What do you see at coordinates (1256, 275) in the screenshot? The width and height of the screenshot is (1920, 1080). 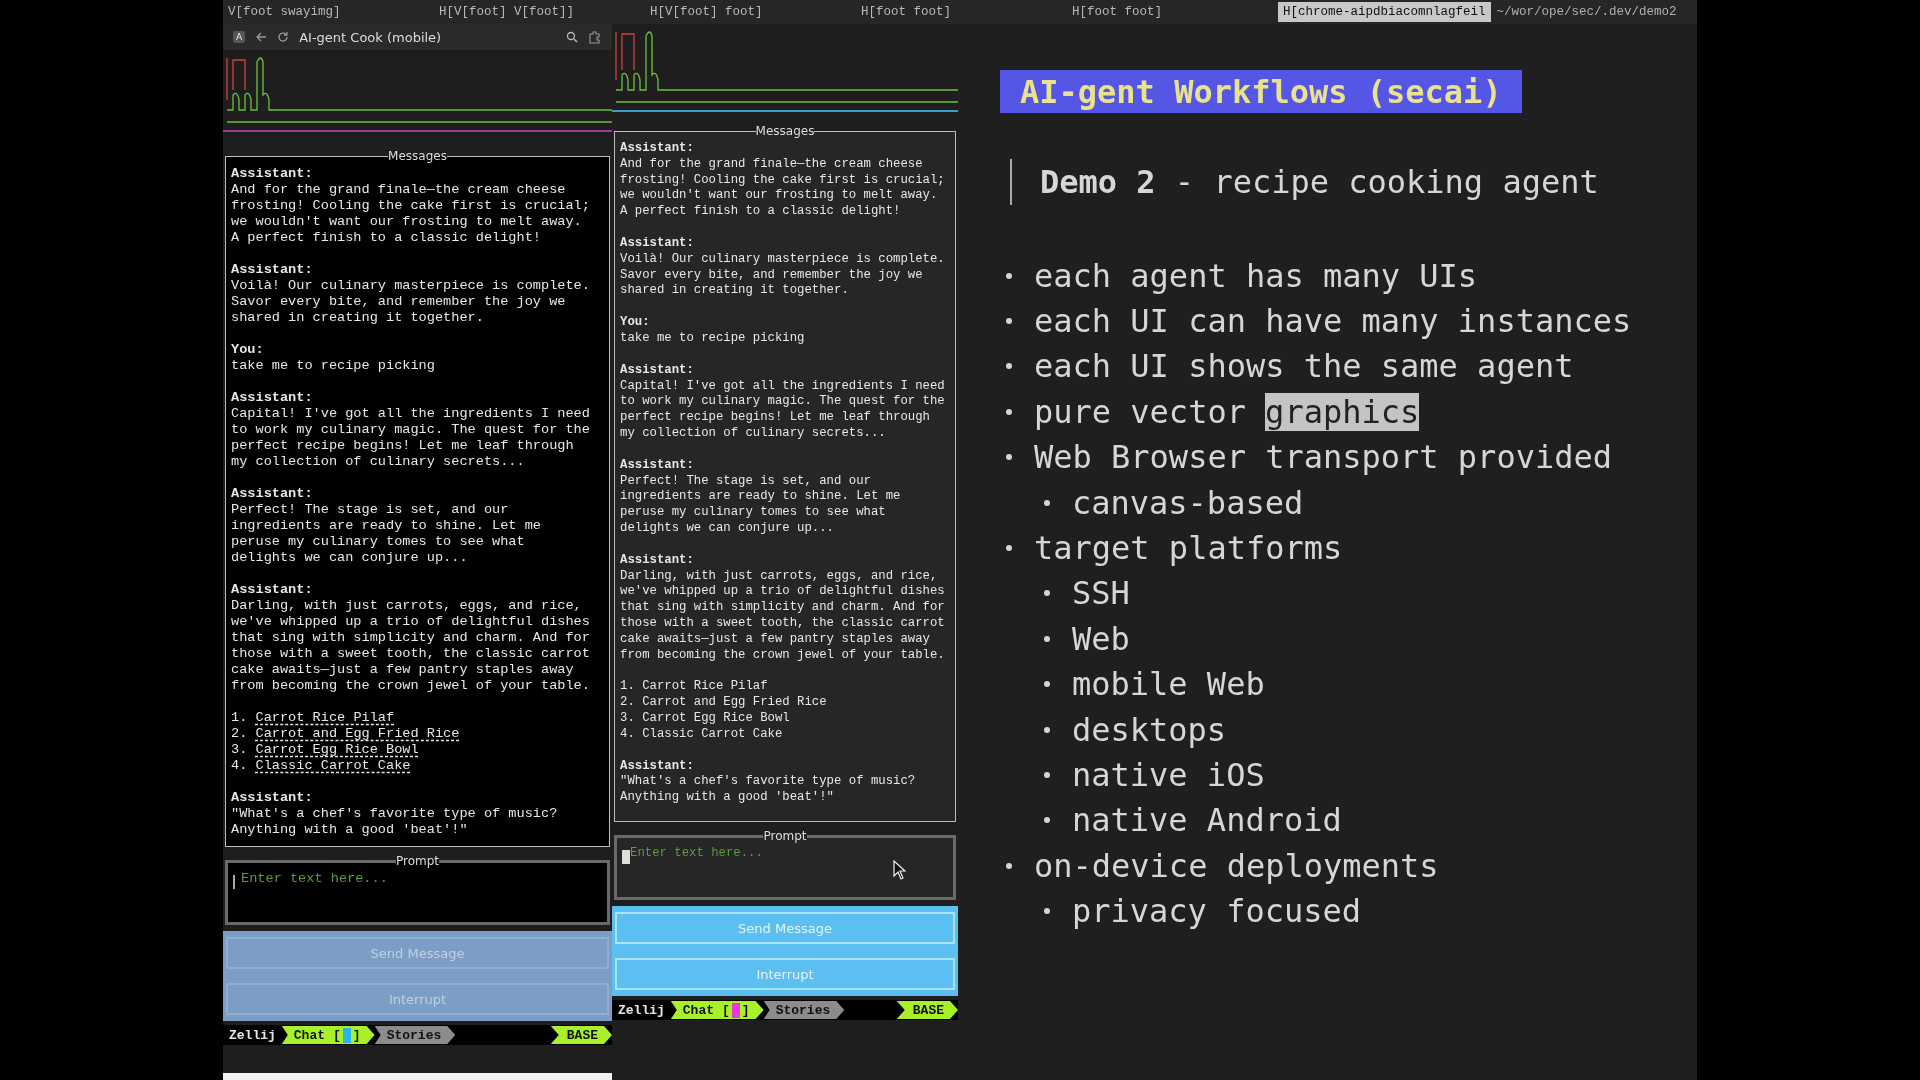 I see `bullet-text: each agent has many UIs` at bounding box center [1256, 275].